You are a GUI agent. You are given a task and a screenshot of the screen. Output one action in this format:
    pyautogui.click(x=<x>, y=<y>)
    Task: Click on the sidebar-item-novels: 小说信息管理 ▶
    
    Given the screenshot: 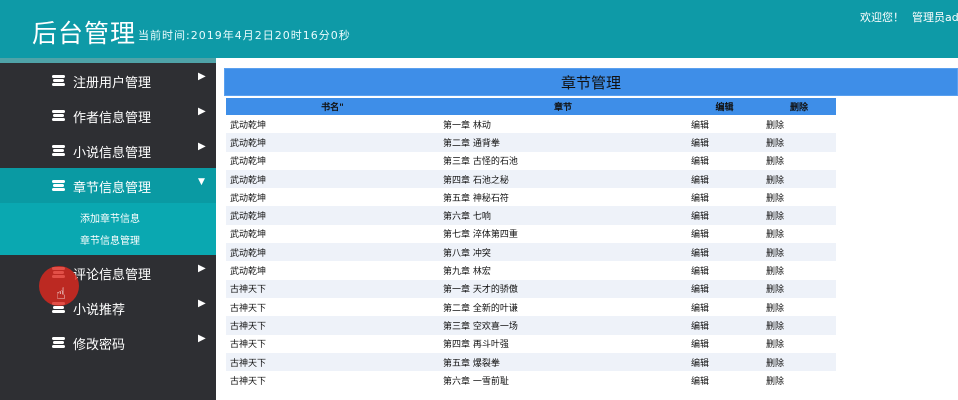 What is the action you would take?
    pyautogui.click(x=108, y=150)
    